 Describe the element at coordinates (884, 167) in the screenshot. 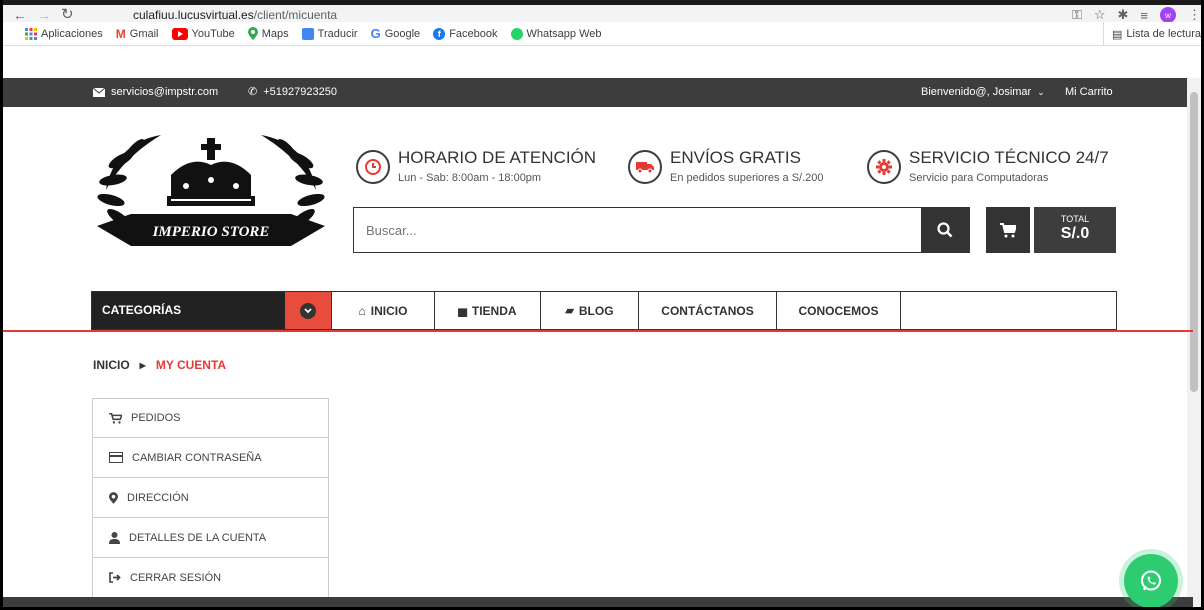

I see `gear-icon` at that location.